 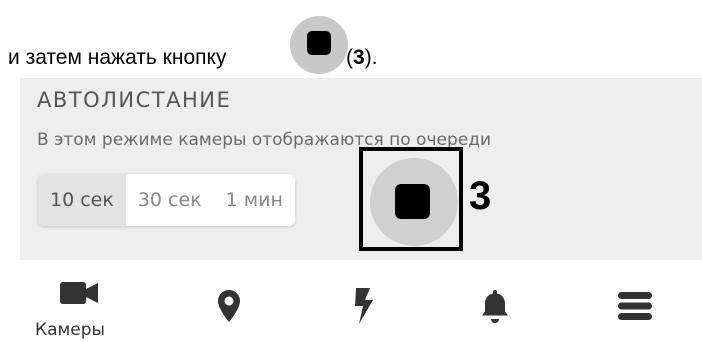 I want to click on nav-item-menu, so click(x=635, y=308).